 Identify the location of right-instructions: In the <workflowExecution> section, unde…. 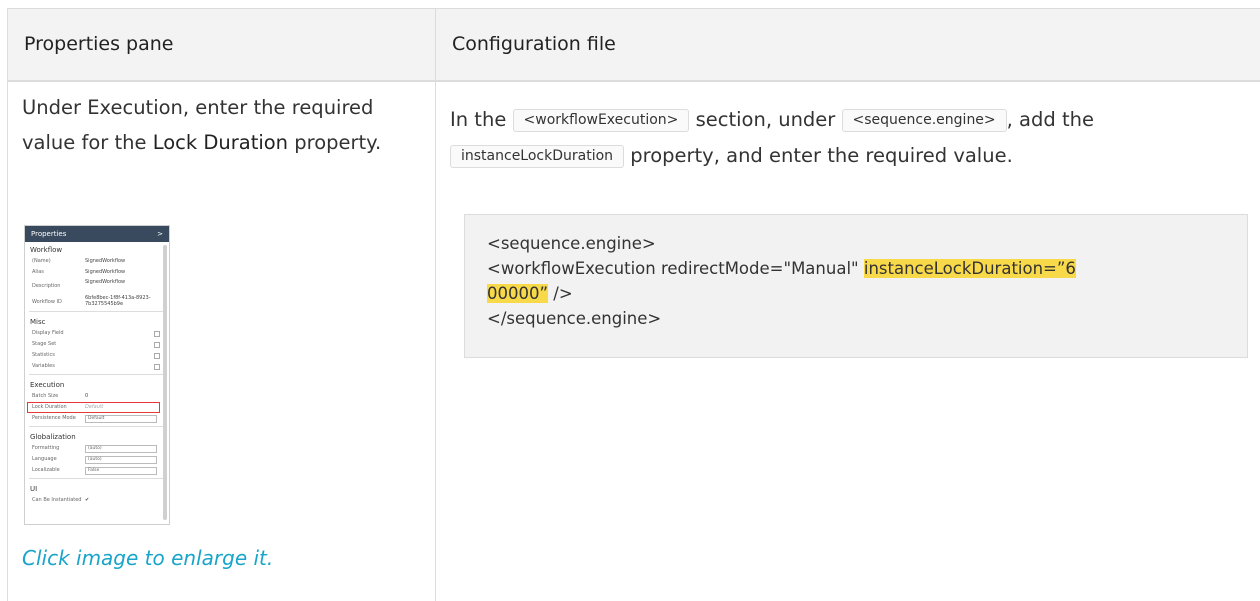
(772, 138).